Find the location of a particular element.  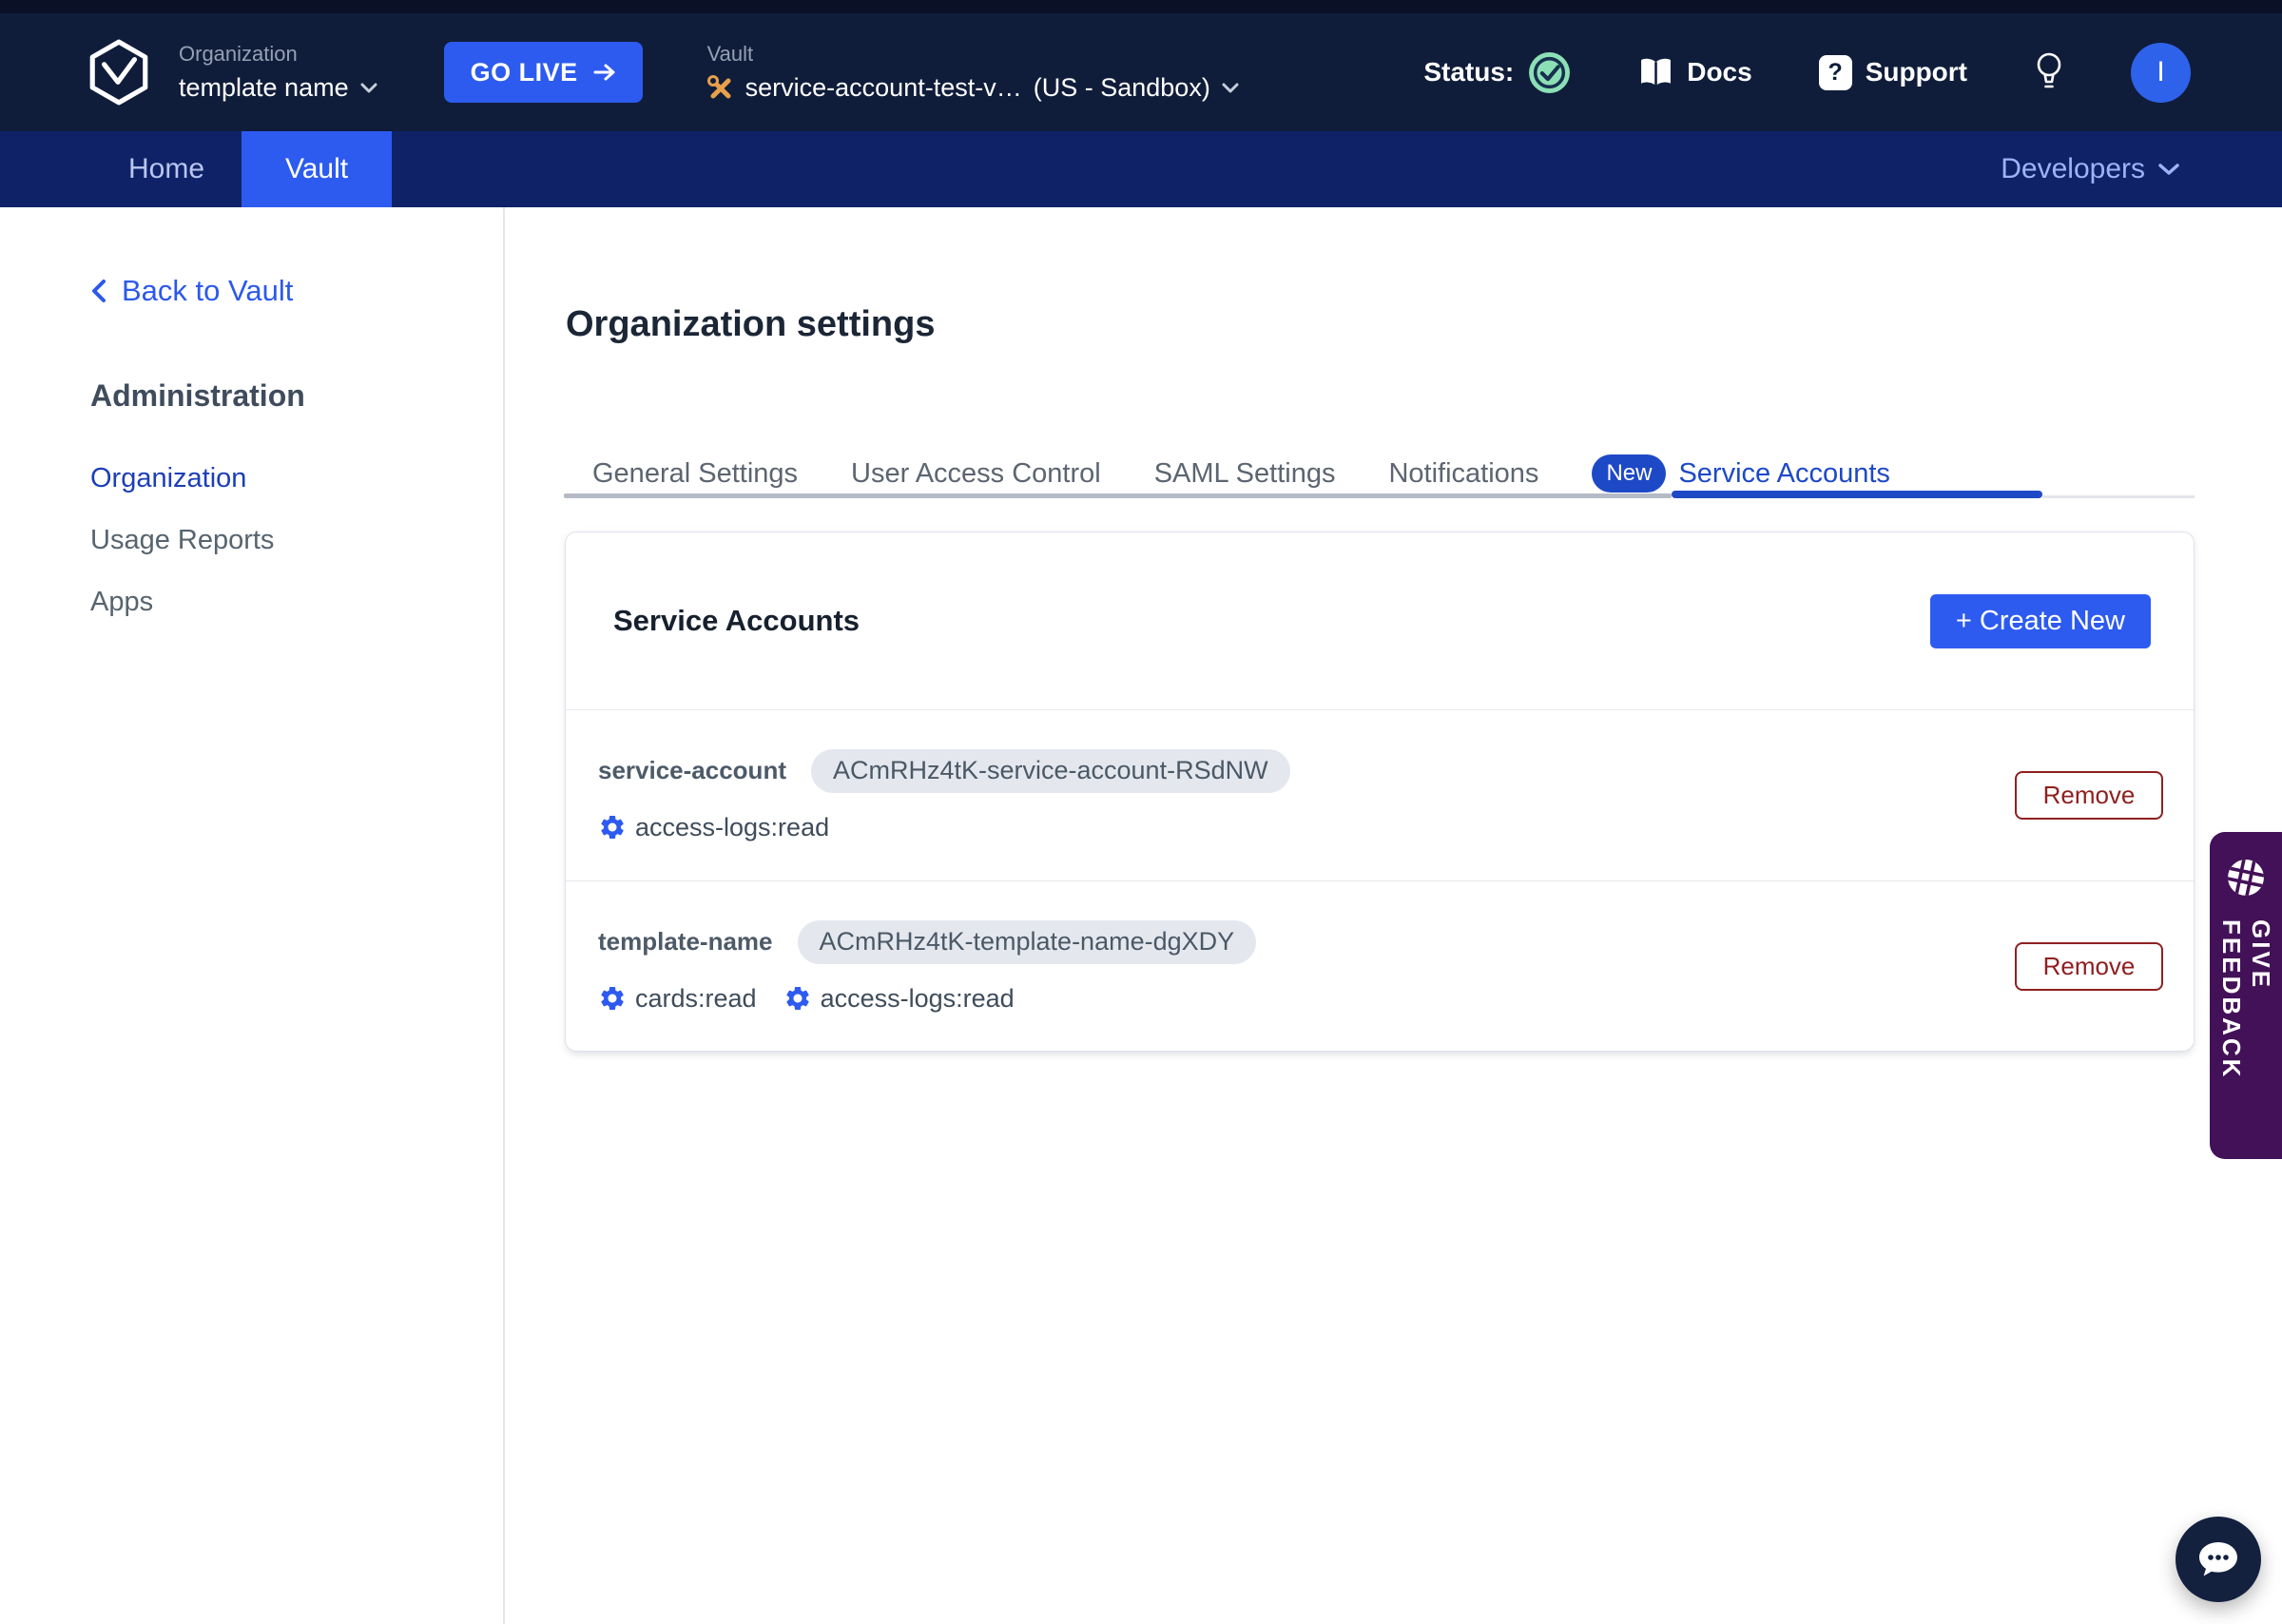

tab-label: Service Accounts is located at coordinates (1784, 473).